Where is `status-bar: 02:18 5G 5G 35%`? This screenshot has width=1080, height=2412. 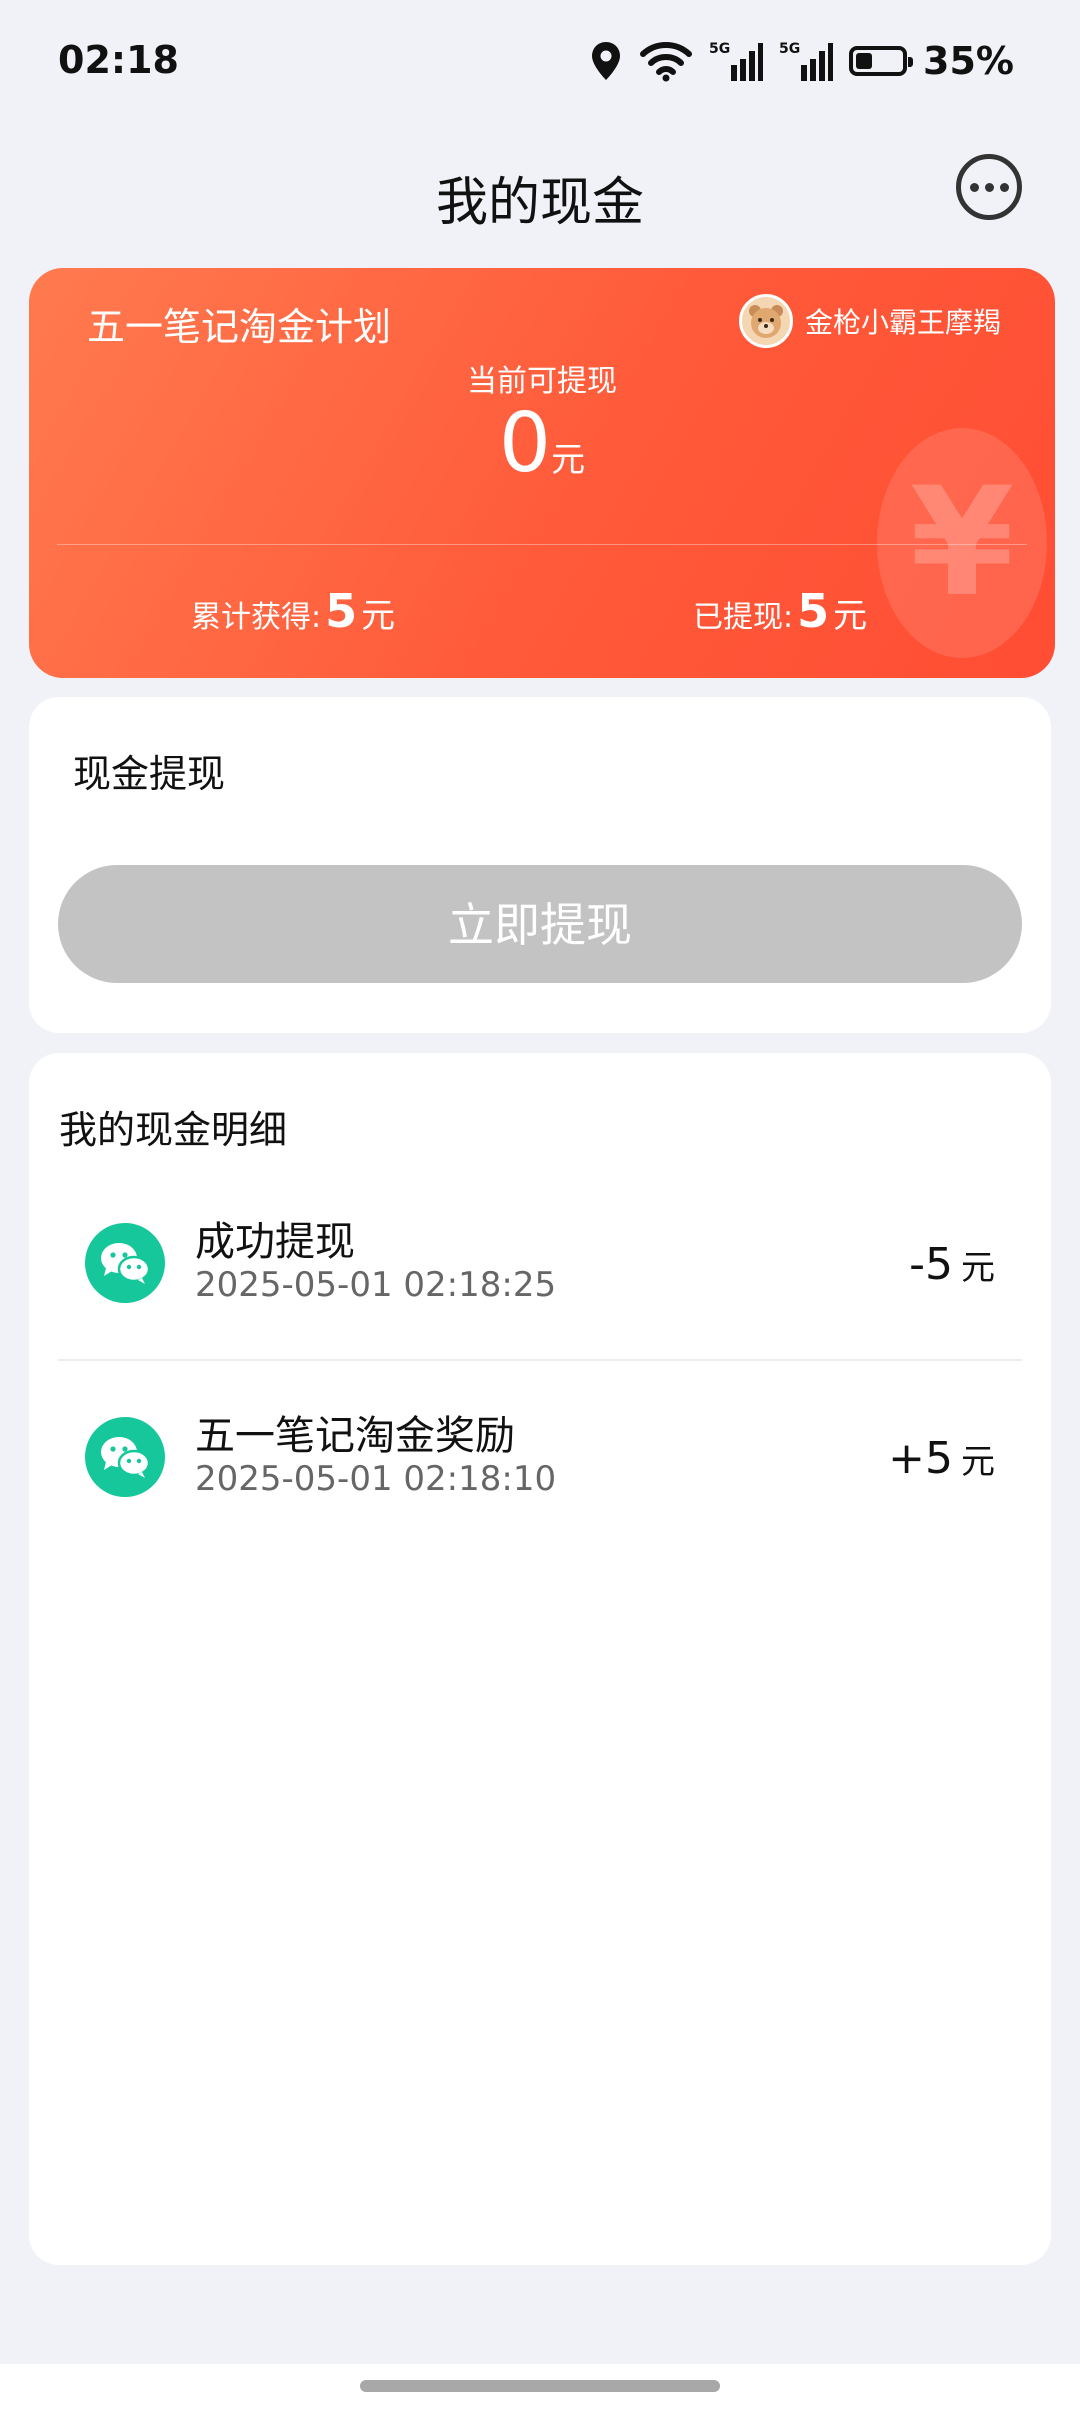 status-bar: 02:18 5G 5G 35% is located at coordinates (540, 60).